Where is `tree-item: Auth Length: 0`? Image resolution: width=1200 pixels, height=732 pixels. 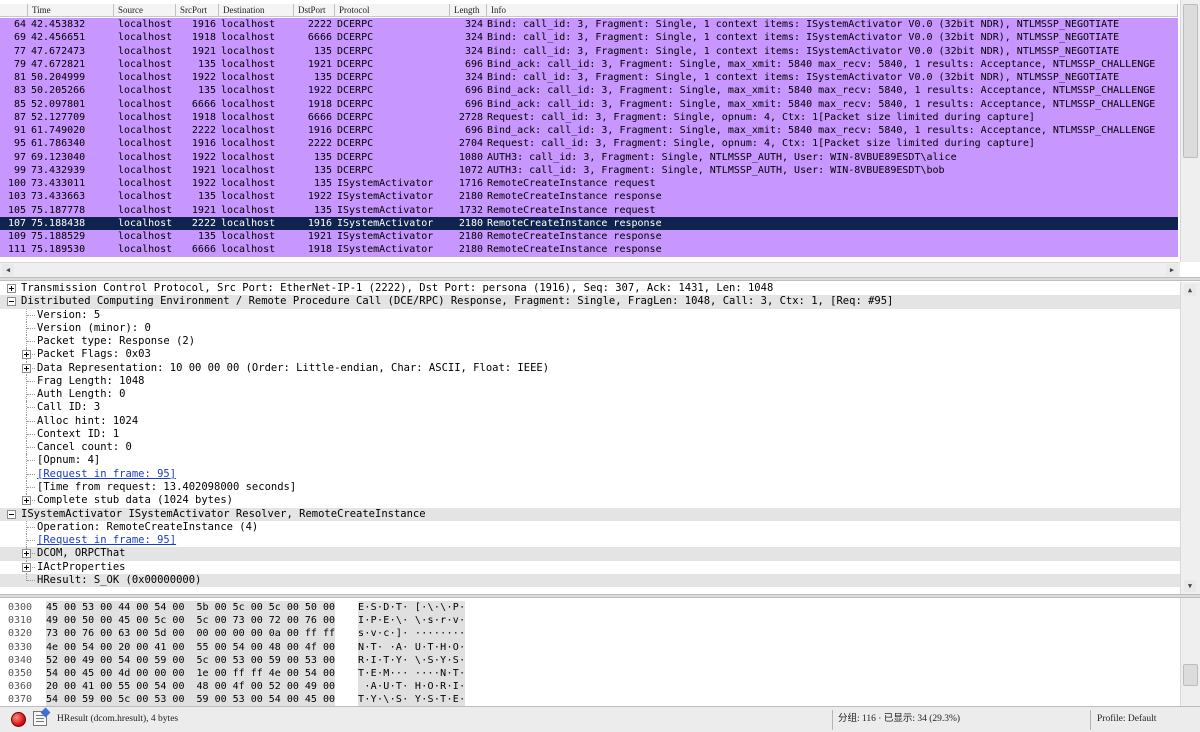
tree-item: Auth Length: 0 is located at coordinates (590, 395).